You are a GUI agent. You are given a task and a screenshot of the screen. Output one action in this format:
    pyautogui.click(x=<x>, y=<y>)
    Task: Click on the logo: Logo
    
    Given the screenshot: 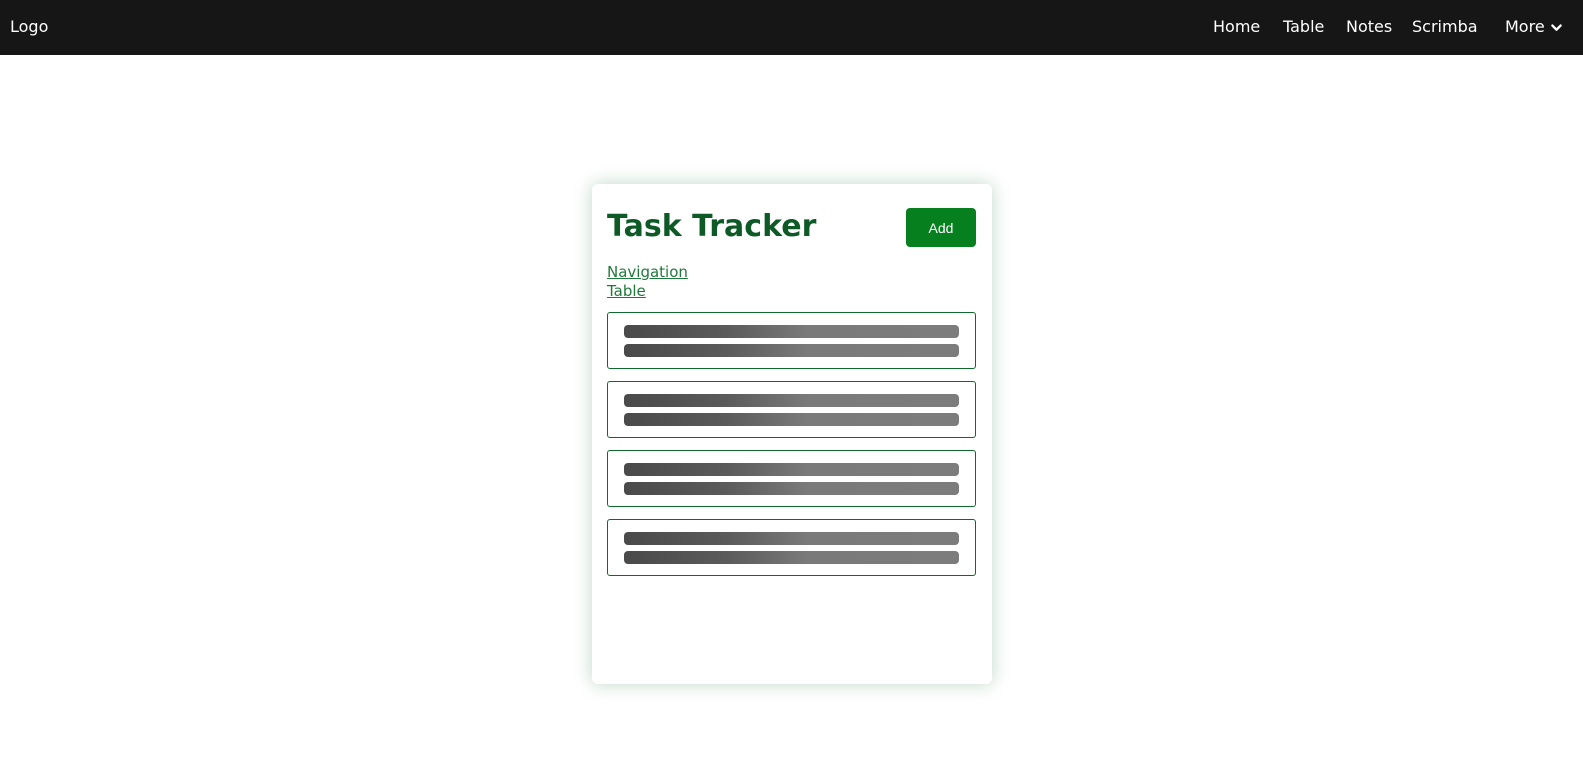 What is the action you would take?
    pyautogui.click(x=29, y=27)
    